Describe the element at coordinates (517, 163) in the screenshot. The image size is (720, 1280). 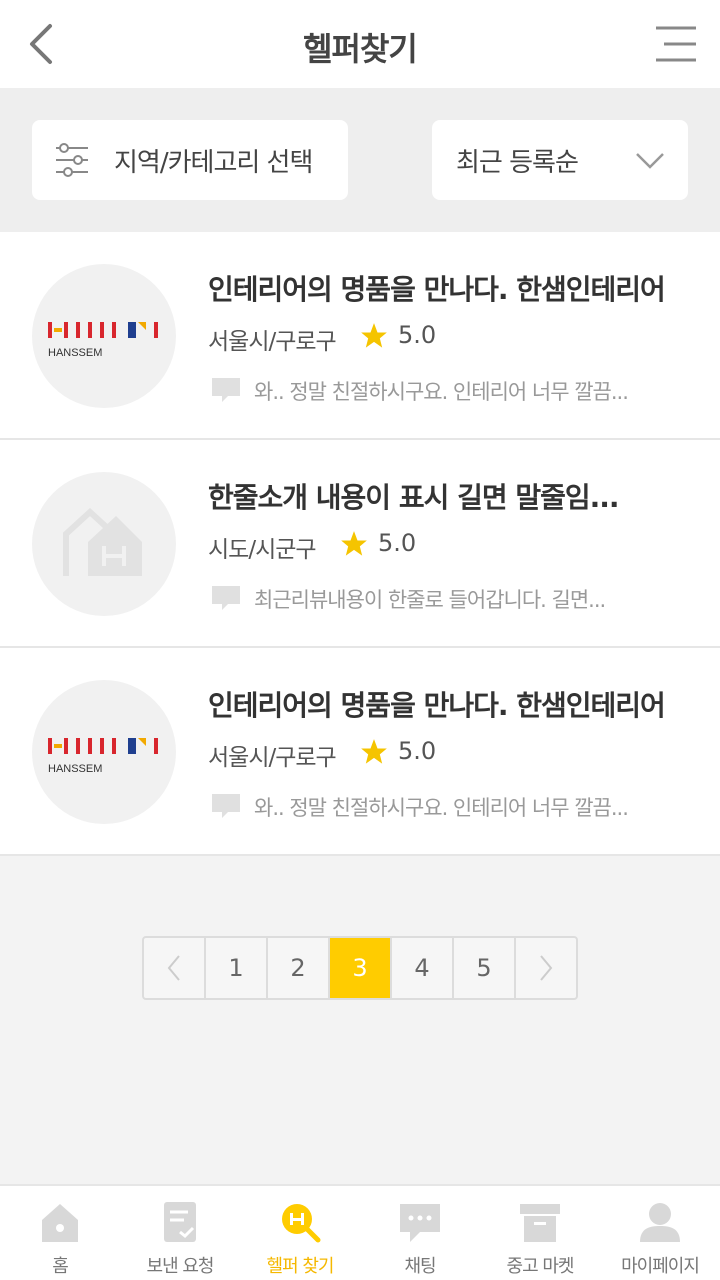
I see `sort-dropdown-label: 최근 등록순` at that location.